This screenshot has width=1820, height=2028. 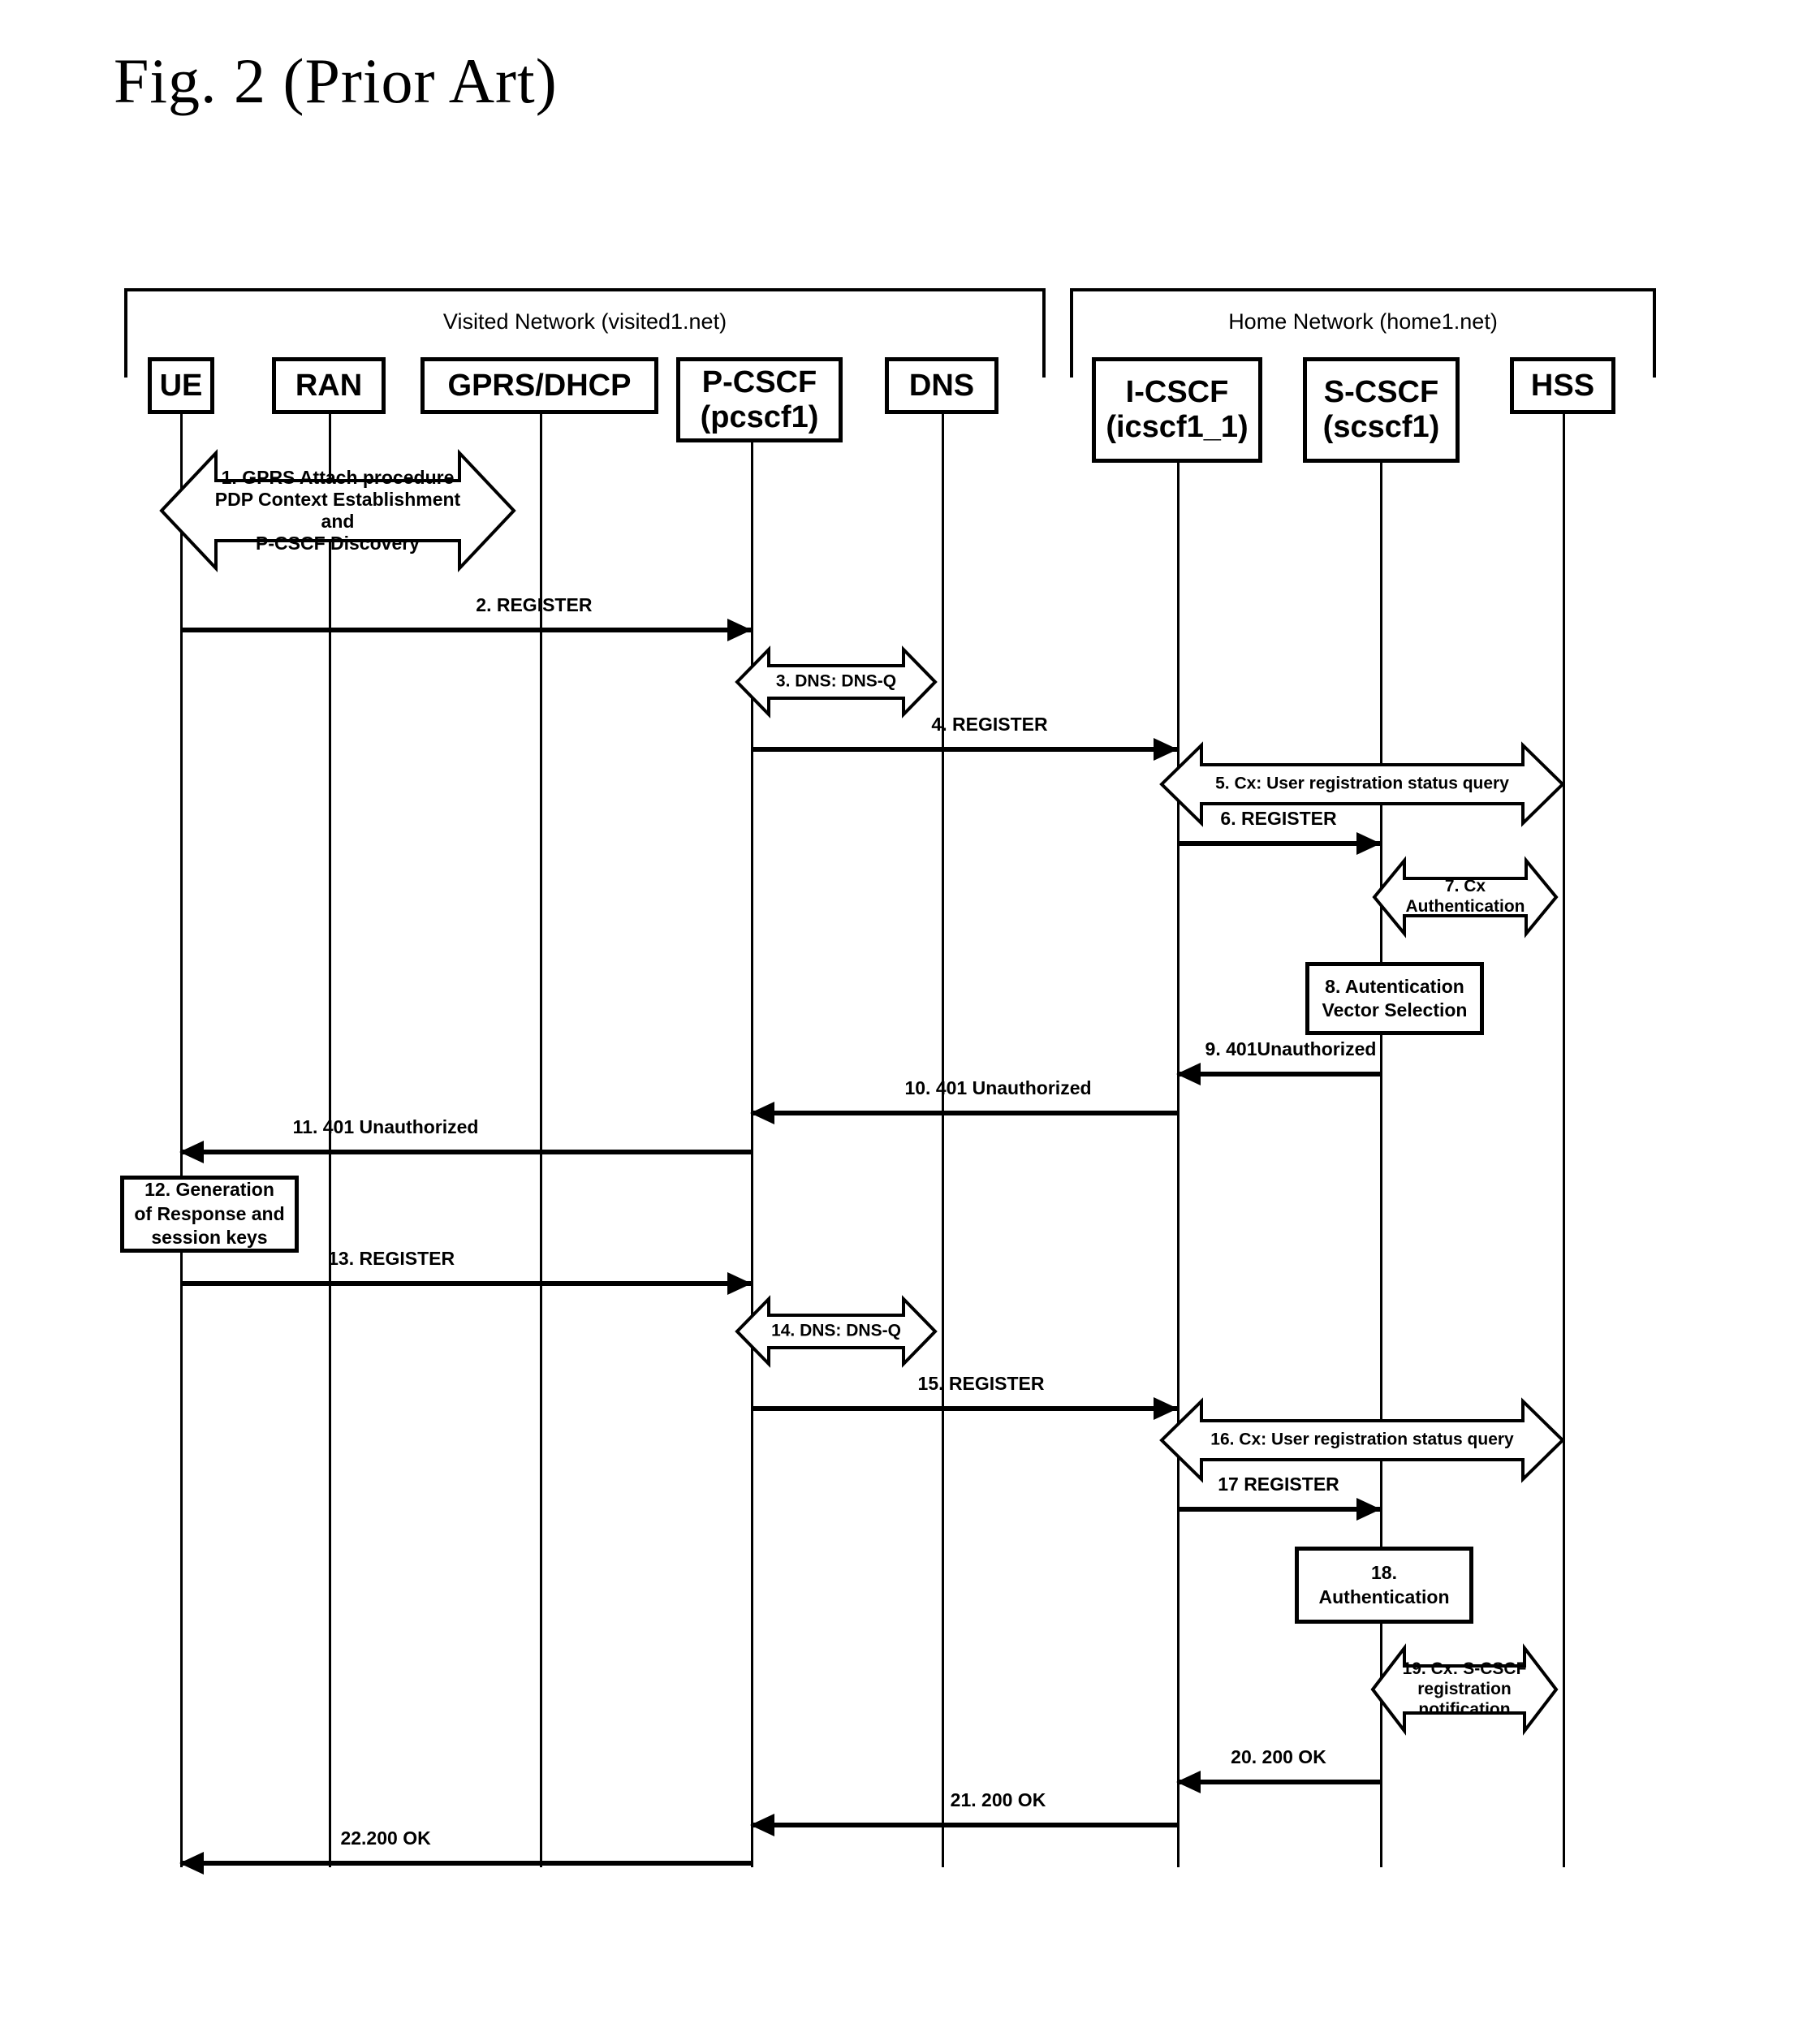 I want to click on entity-ran: RAN, so click(x=329, y=385).